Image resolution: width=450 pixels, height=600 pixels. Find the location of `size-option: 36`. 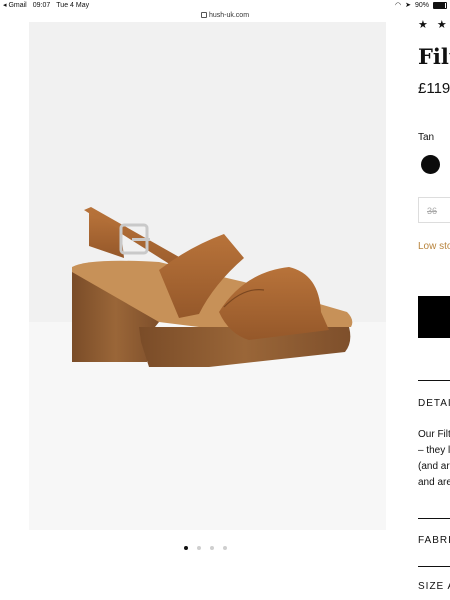

size-option: 36 is located at coordinates (434, 210).